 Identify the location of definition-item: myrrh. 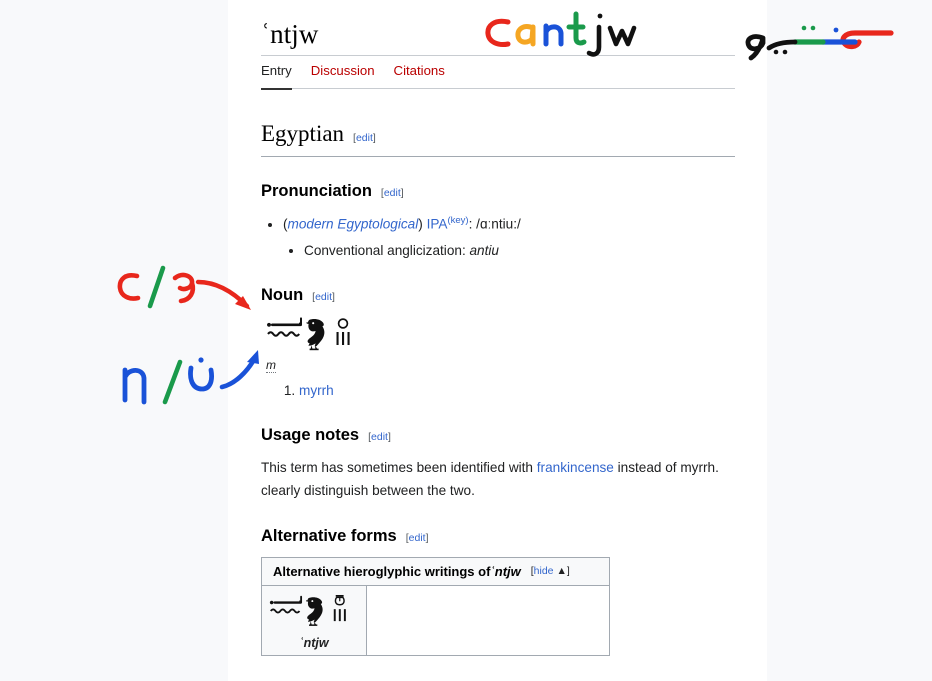
(516, 390).